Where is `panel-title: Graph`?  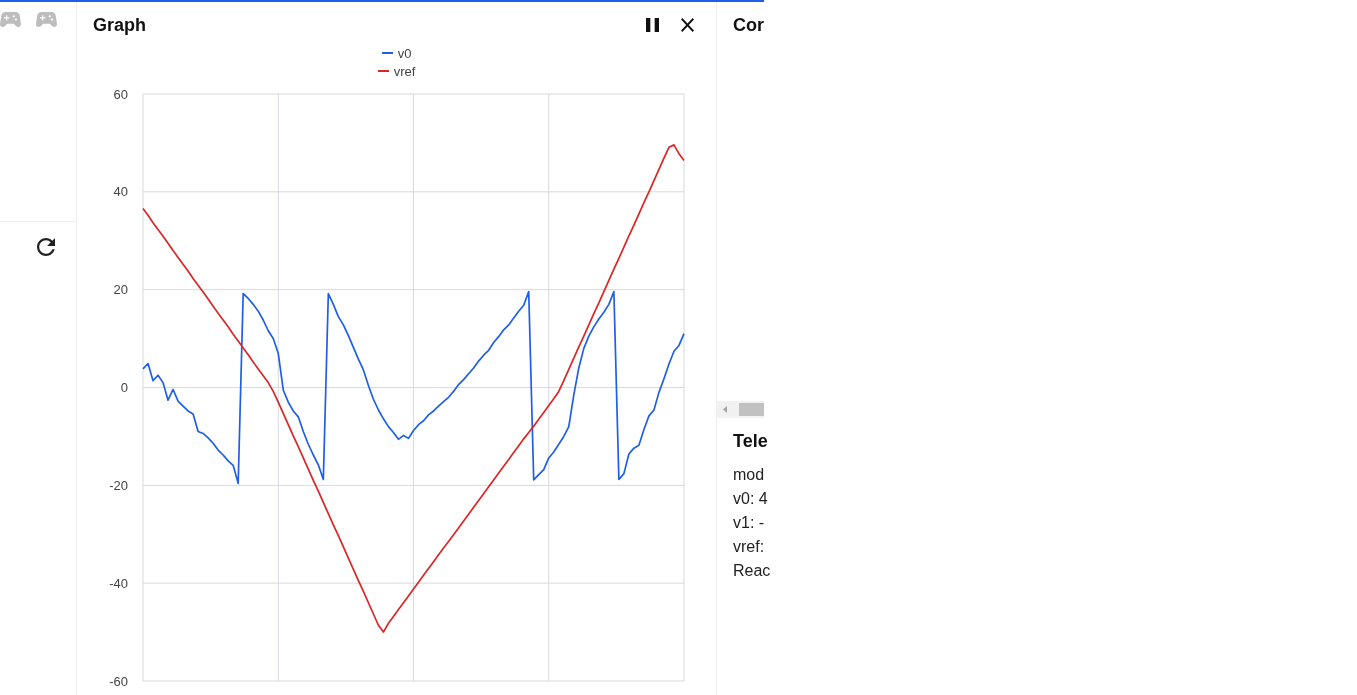
panel-title: Graph is located at coordinates (119, 25).